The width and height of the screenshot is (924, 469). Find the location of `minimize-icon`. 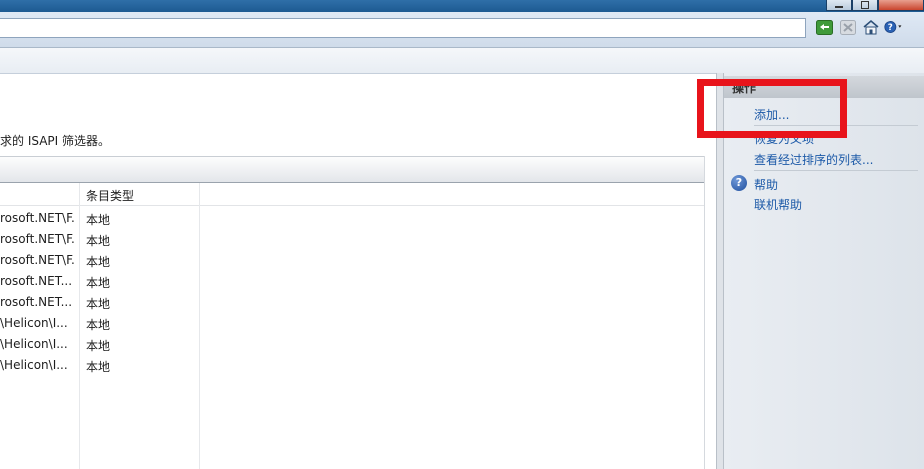

minimize-icon is located at coordinates (839, 7).